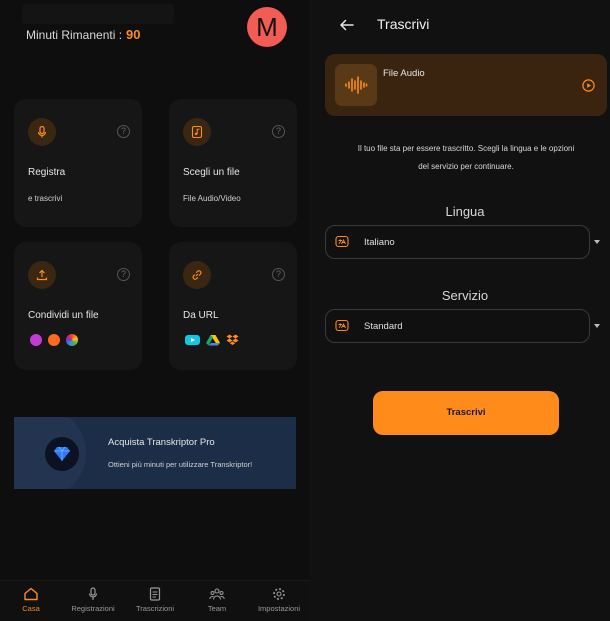 This screenshot has width=610, height=621. I want to click on nav-item-transcriptions: Trascrizioni, so click(155, 601).